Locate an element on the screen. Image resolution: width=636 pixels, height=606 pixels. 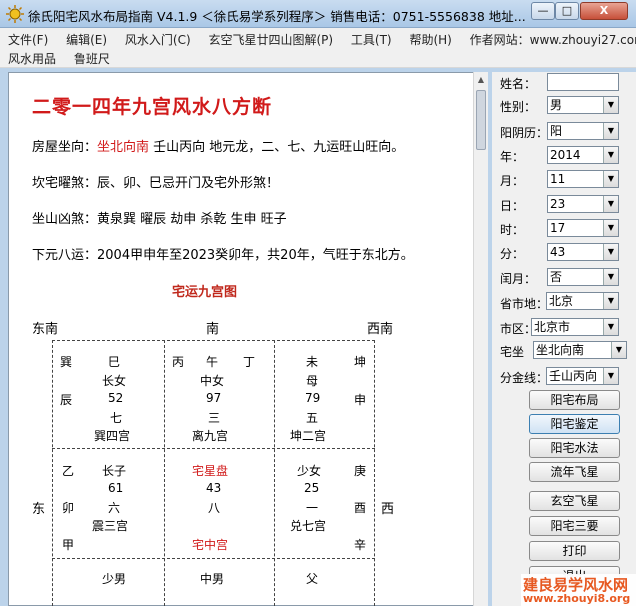
year-label: 年： is located at coordinates (512, 157).